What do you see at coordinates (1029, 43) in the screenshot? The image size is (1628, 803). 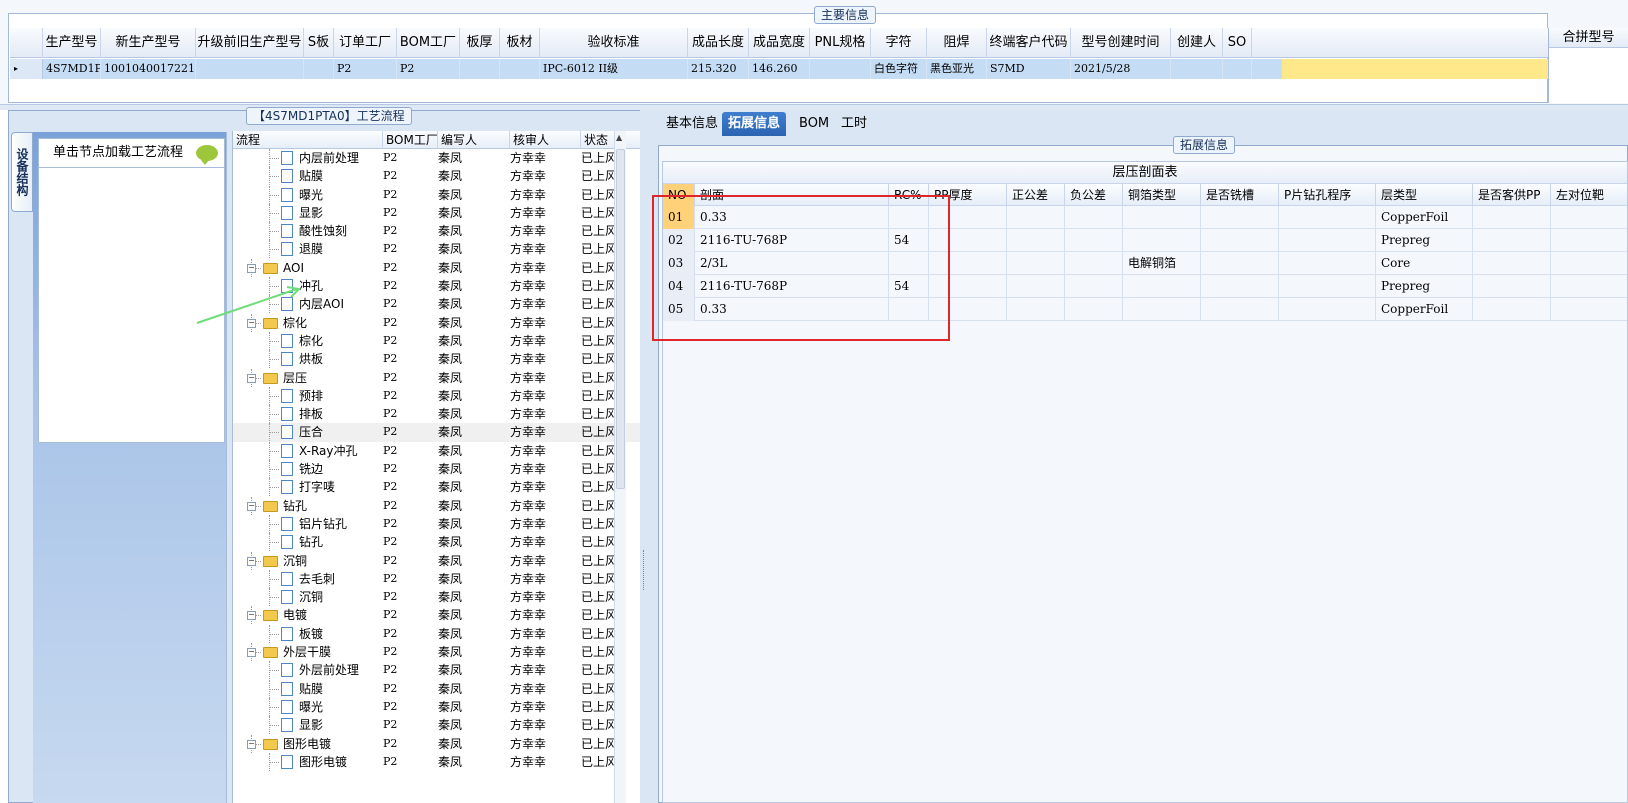 I see `main-grid-header-cell: 终端客户代码` at bounding box center [1029, 43].